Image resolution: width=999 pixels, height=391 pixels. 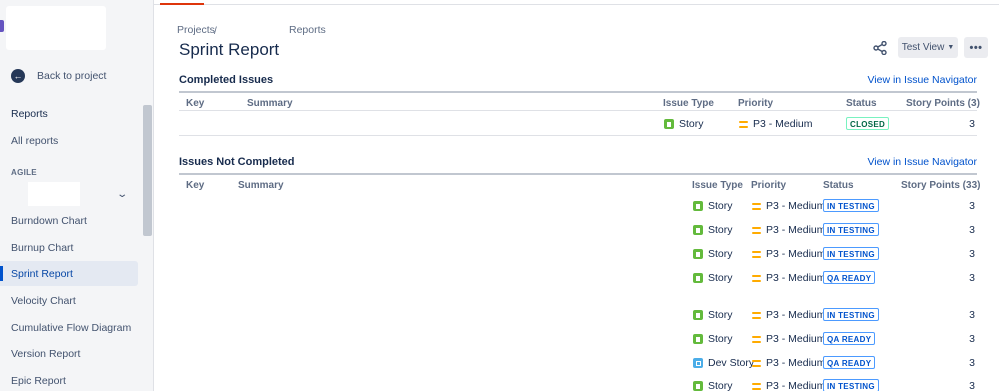 What do you see at coordinates (922, 80) in the screenshot?
I see `completed-view-in-navigator-link: View in Issue Navigator` at bounding box center [922, 80].